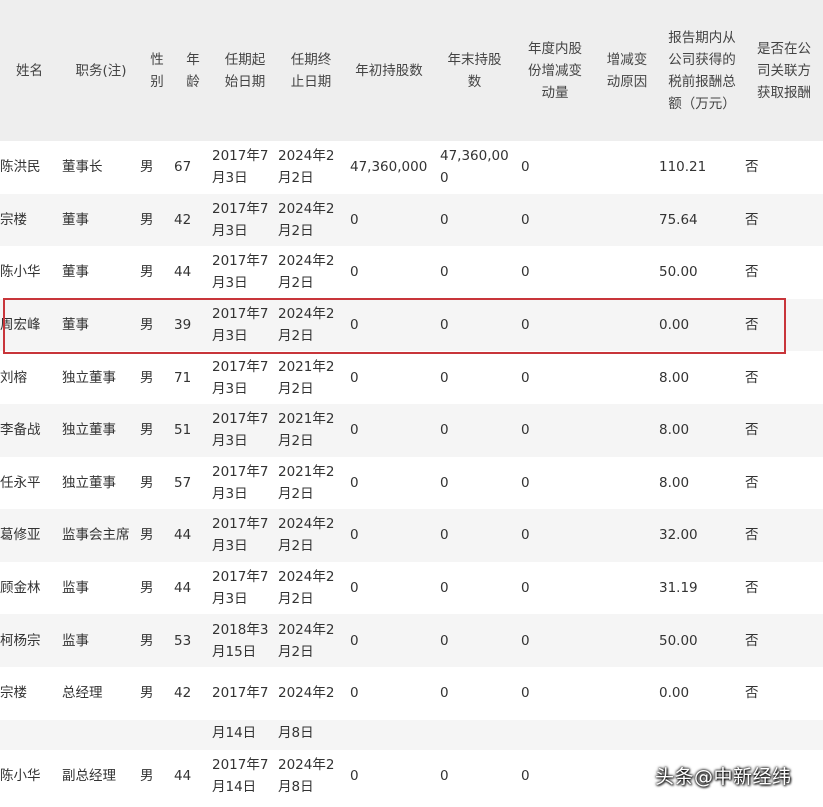 Image resolution: width=823 pixels, height=807 pixels. I want to click on cell-name: 陈洪民, so click(20, 167).